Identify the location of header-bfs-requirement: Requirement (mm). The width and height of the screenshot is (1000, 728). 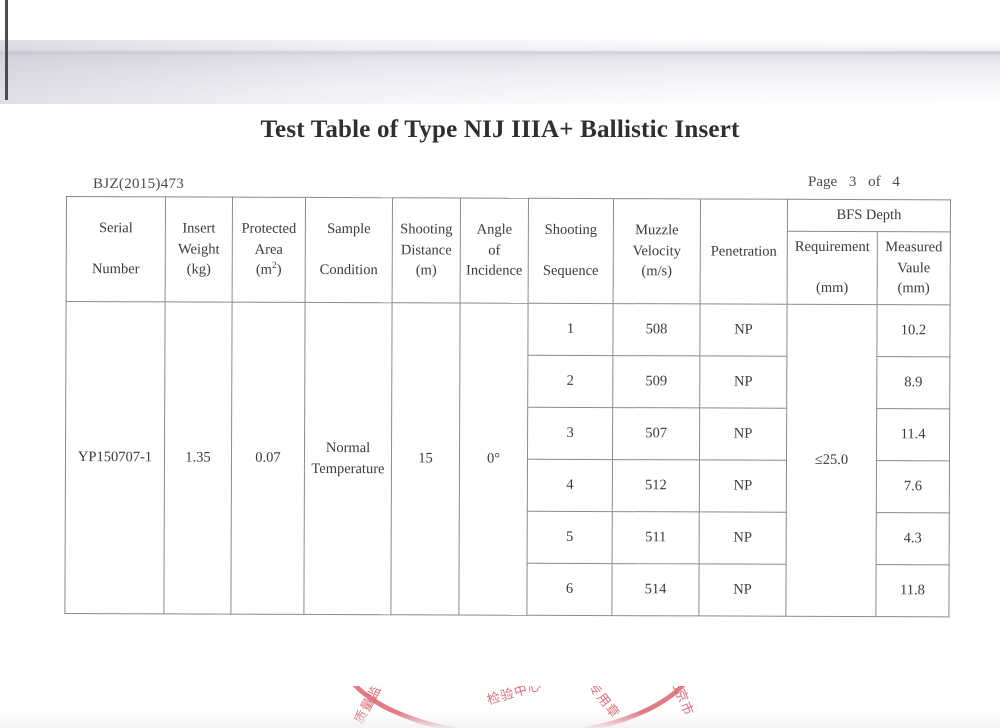
(832, 268).